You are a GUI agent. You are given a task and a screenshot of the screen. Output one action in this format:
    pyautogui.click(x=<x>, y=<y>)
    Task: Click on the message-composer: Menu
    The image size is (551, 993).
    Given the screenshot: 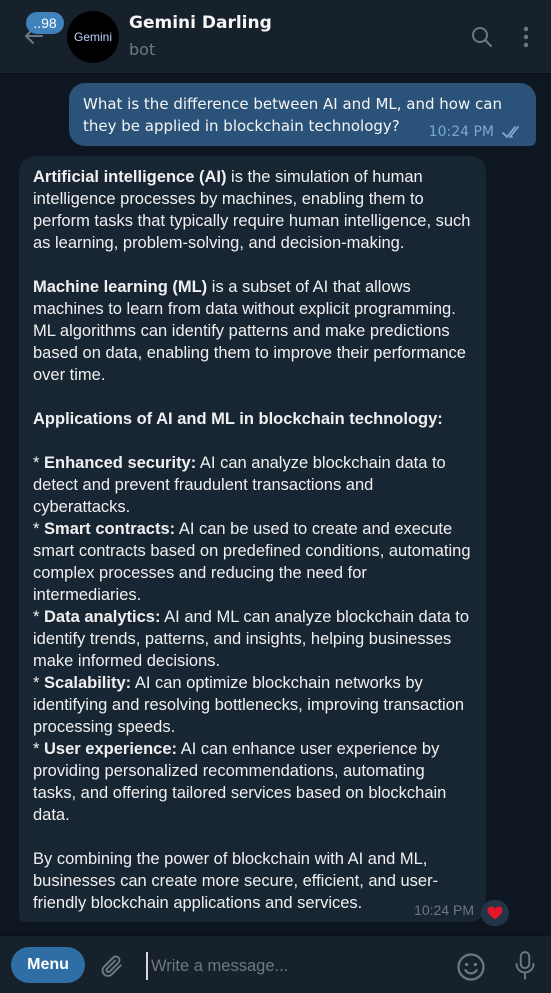 What is the action you would take?
    pyautogui.click(x=275, y=964)
    